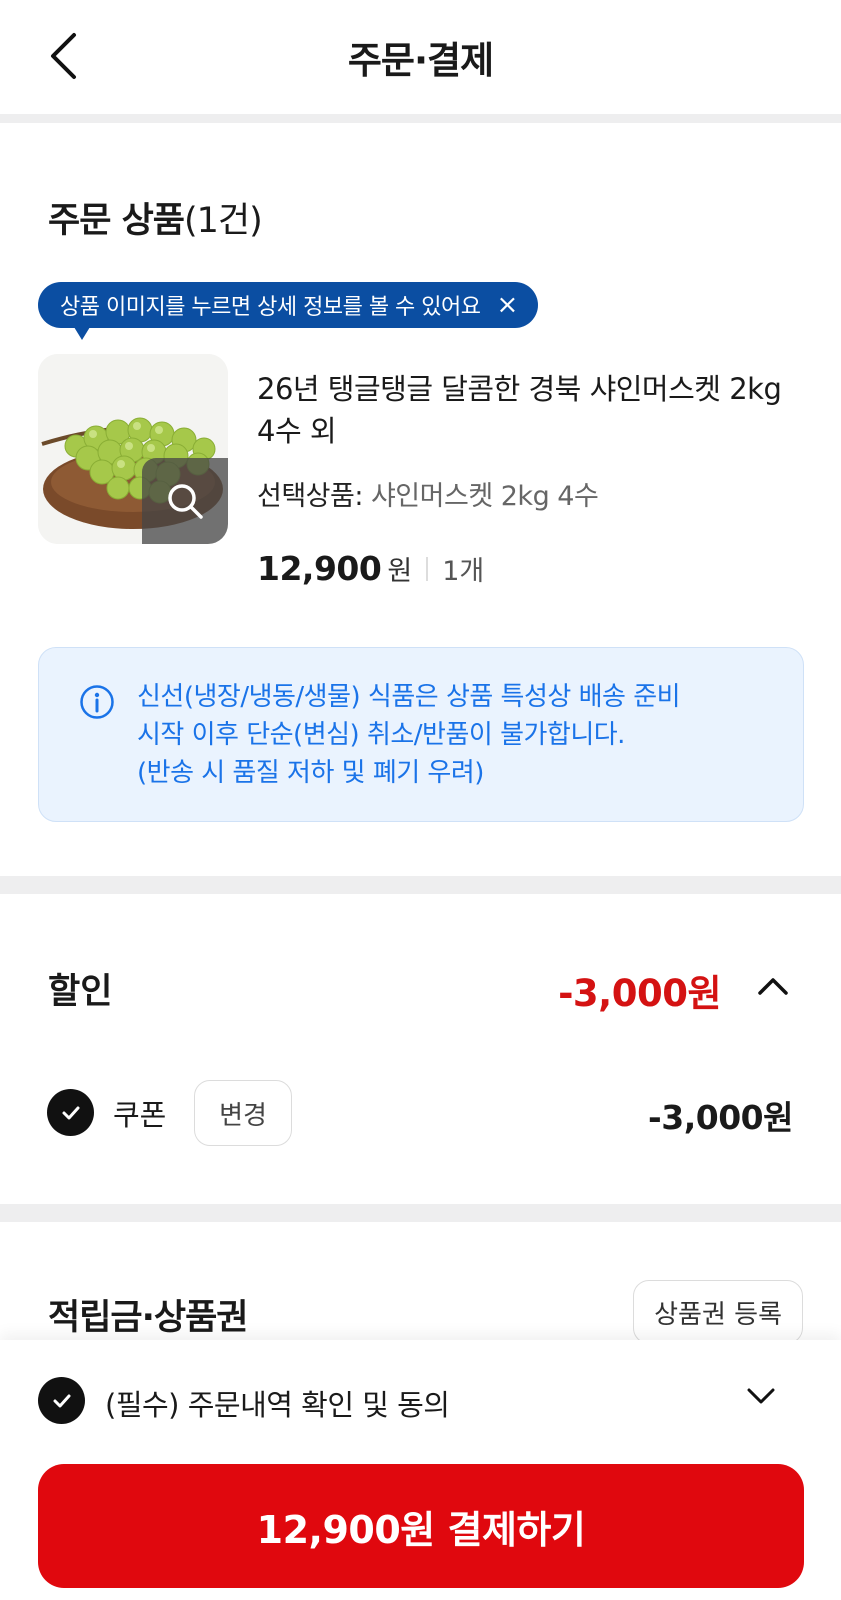 The height and width of the screenshot is (1600, 841). I want to click on product-name: 26년 탱글탱글 달콤한 경북 샤인머스켓 2kg 4수 외, so click(527, 410).